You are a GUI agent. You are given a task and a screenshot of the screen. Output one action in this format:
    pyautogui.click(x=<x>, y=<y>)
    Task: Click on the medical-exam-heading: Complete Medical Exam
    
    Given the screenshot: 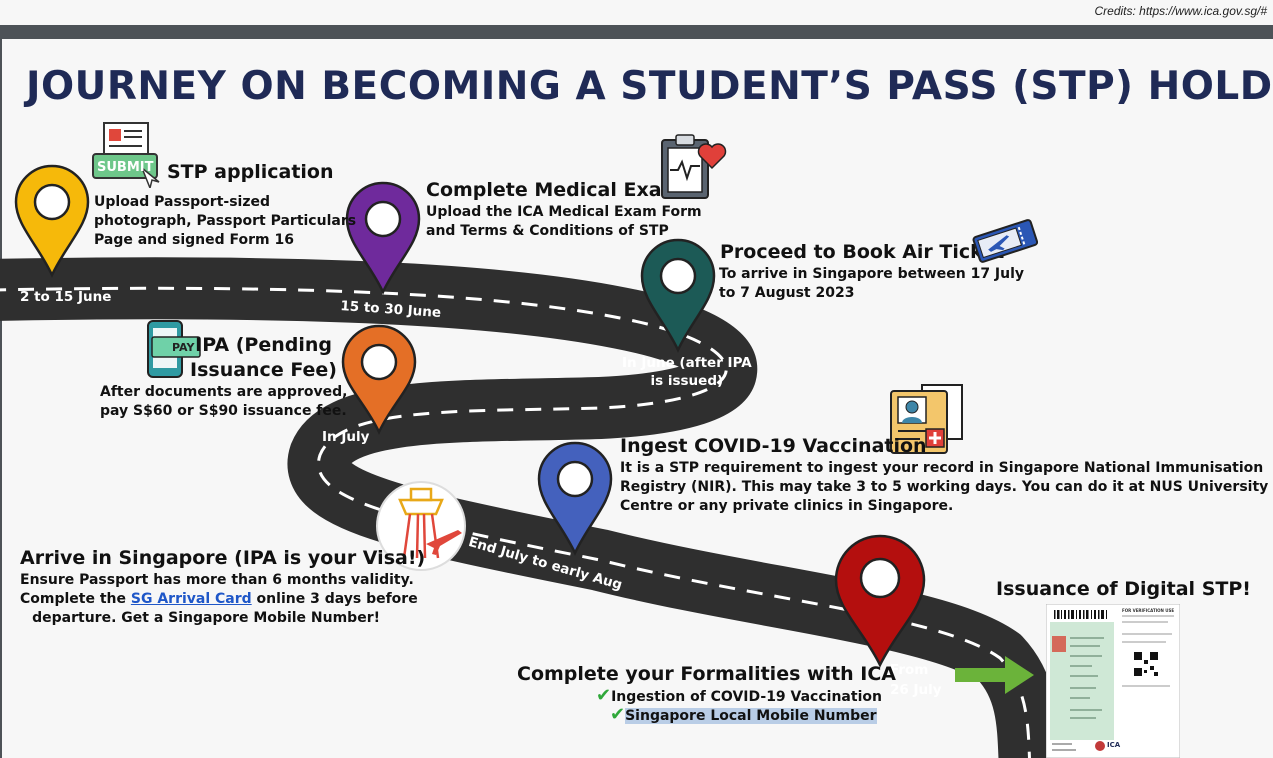 What is the action you would take?
    pyautogui.click(x=554, y=190)
    